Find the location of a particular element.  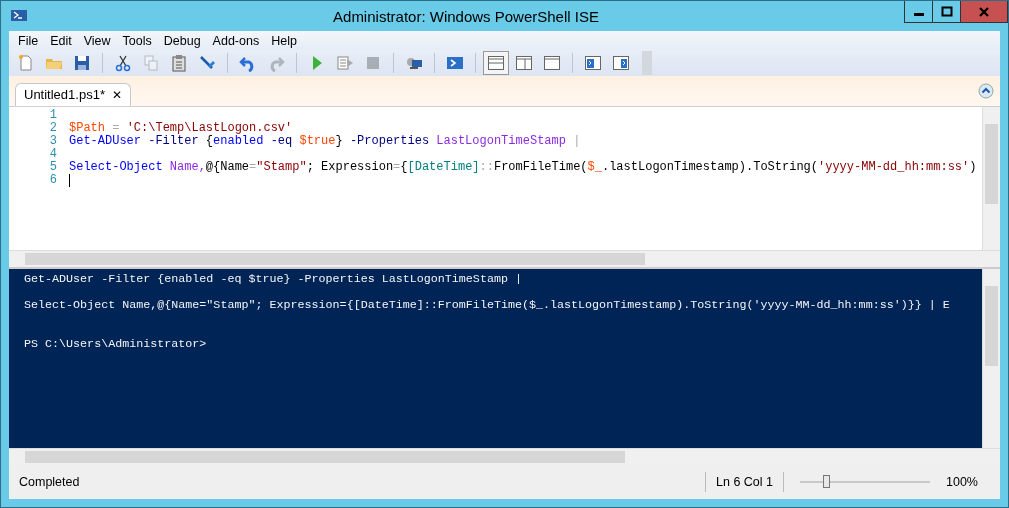

text-cursor is located at coordinates (69, 180).